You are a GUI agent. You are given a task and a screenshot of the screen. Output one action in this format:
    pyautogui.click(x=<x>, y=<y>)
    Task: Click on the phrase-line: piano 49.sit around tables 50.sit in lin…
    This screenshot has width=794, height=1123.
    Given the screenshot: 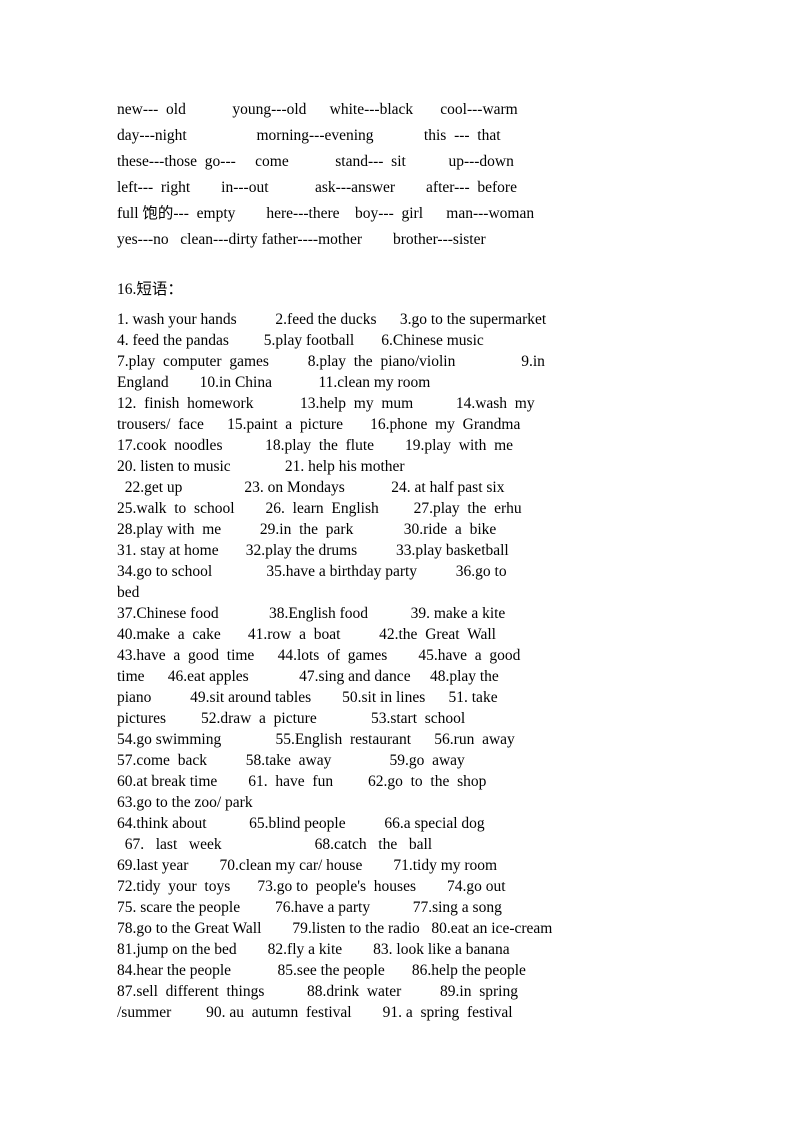 What is the action you would take?
    pyautogui.click(x=307, y=697)
    